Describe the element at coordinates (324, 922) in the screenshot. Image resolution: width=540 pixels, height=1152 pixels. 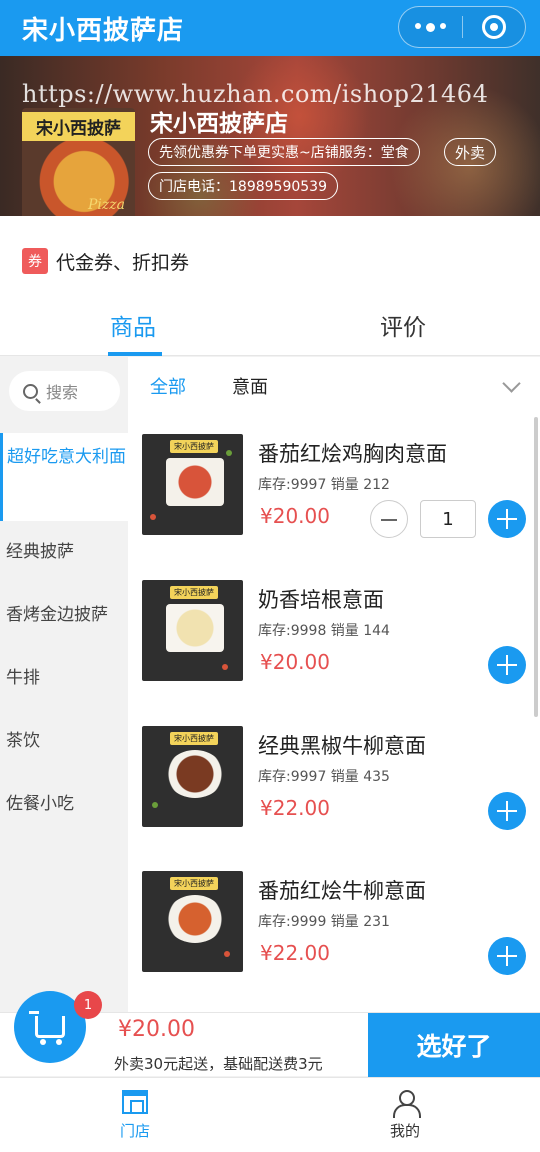
I see `product-stock-sales: 库存:9999 销量 231` at that location.